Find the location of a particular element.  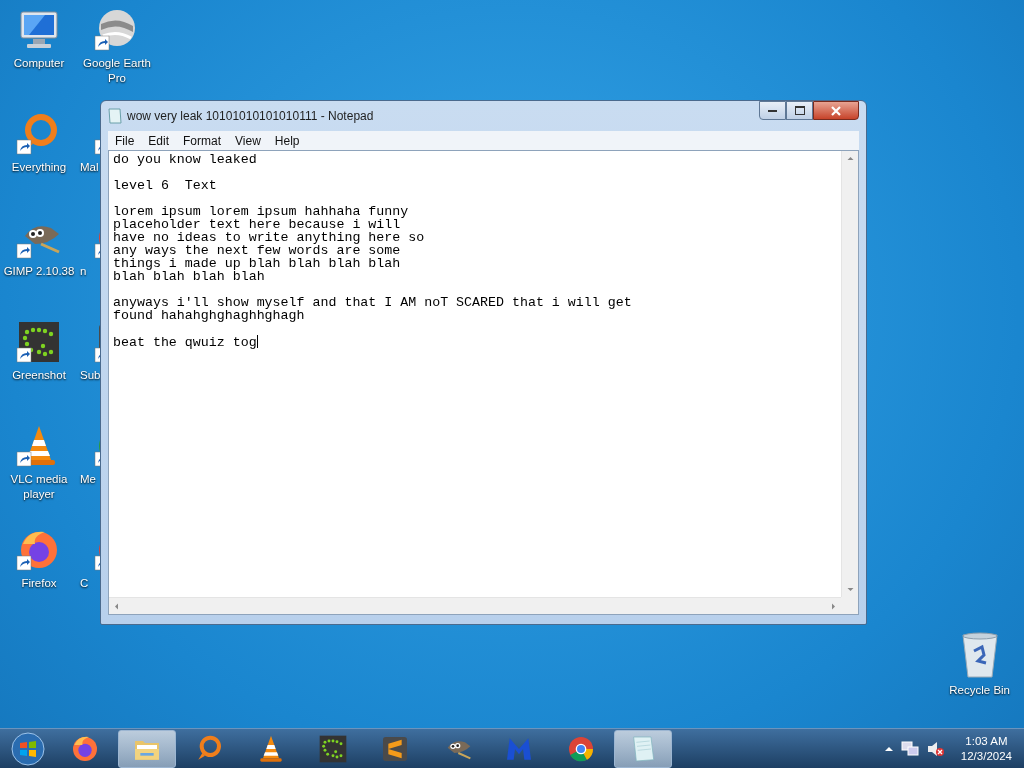

menu-item: Edit is located at coordinates (159, 140).